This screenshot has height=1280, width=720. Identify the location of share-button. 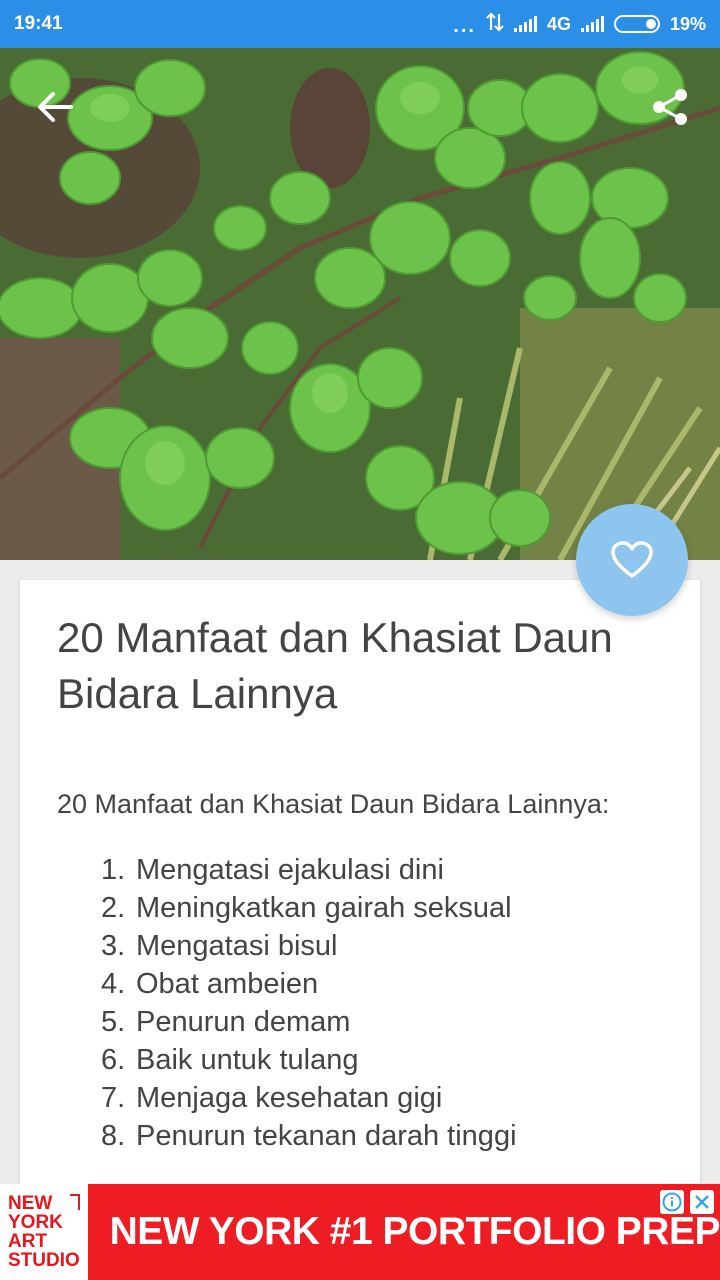
(671, 107).